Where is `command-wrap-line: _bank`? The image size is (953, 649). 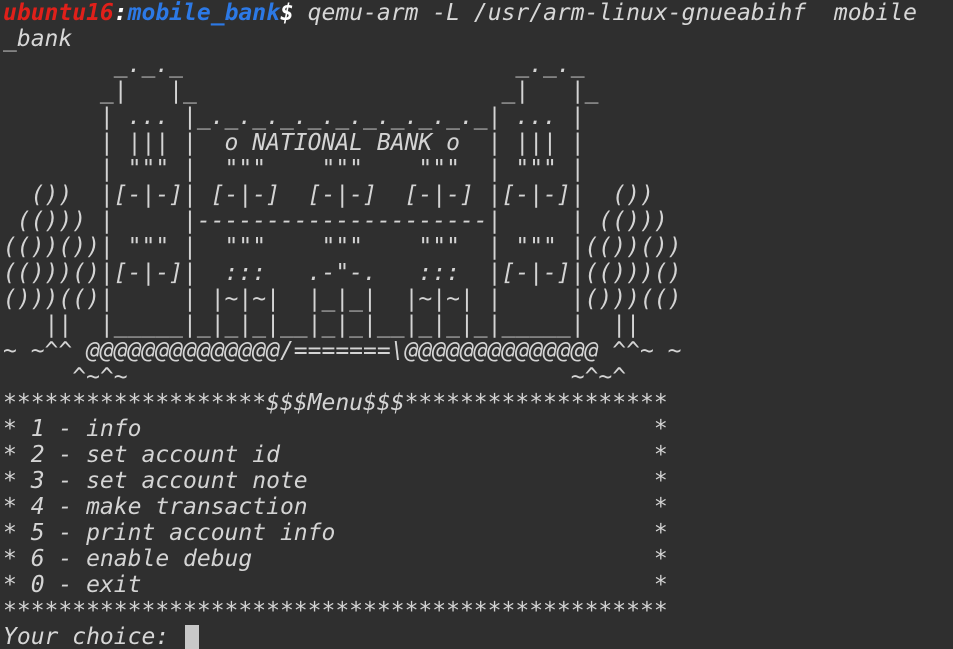
command-wrap-line: _bank is located at coordinates (476, 39).